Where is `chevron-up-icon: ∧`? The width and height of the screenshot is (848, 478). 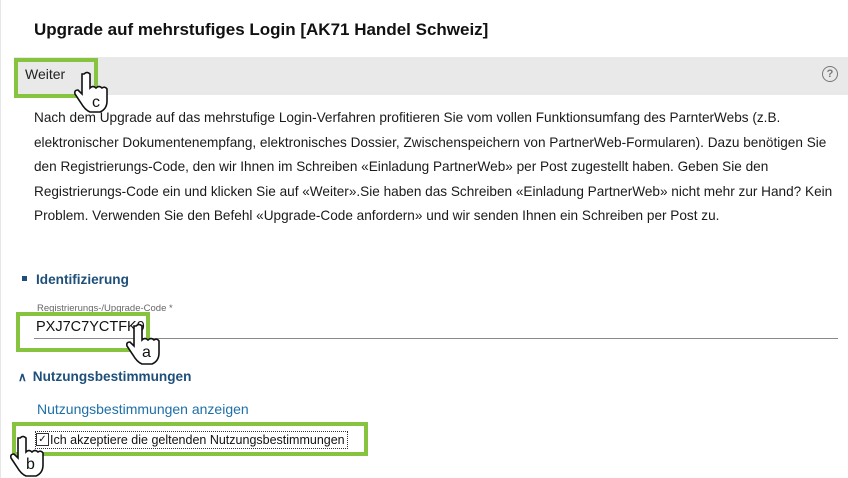
chevron-up-icon: ∧ is located at coordinates (22, 377).